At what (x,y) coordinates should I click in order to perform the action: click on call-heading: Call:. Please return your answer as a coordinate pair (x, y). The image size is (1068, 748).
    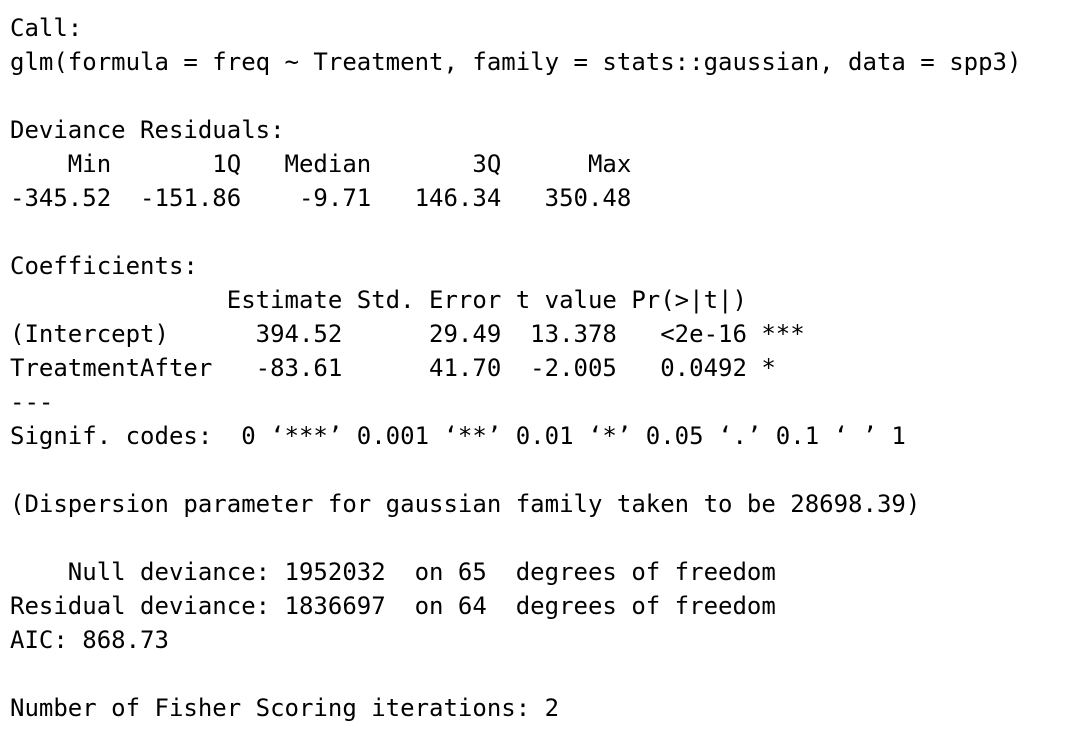
    Looking at the image, I should click on (46, 28).